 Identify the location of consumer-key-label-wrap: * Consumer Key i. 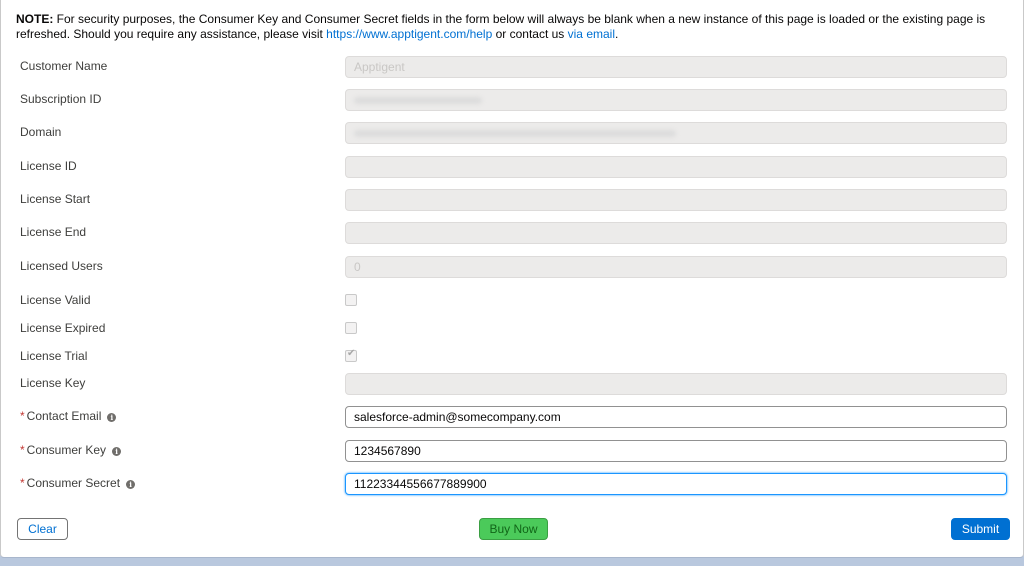
(71, 452).